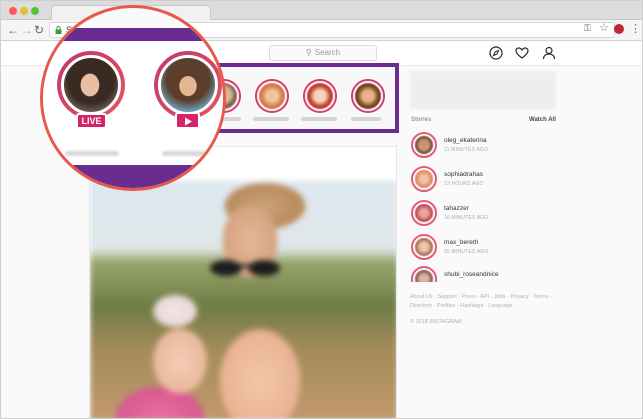 The width and height of the screenshot is (643, 419). Describe the element at coordinates (604, 27) in the screenshot. I see `star-icon: ☆` at that location.